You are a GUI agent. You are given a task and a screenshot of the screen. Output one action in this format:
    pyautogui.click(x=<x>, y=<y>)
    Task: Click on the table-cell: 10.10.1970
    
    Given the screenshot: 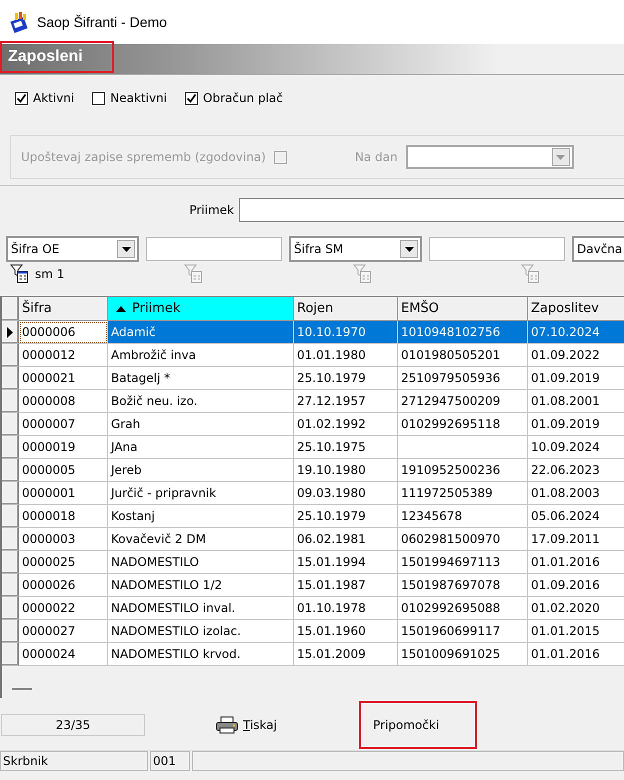 What is the action you would take?
    pyautogui.click(x=346, y=332)
    